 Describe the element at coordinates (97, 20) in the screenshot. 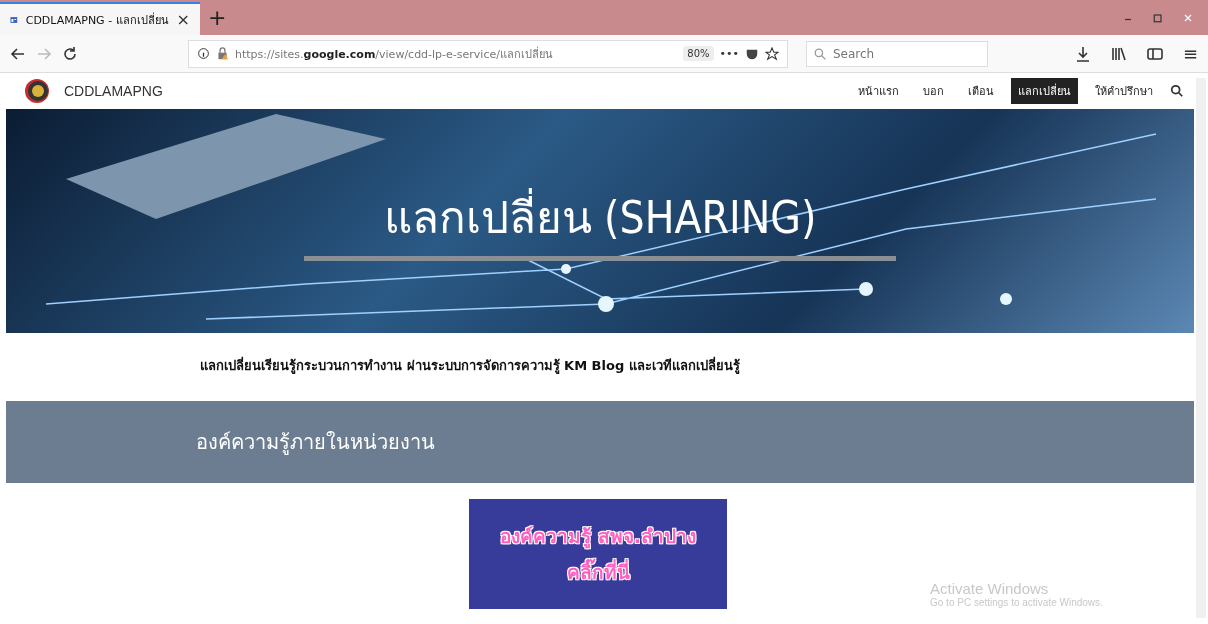

I see `tab-title: CDDLAMAPNG - แลกเปลี่ยน` at that location.